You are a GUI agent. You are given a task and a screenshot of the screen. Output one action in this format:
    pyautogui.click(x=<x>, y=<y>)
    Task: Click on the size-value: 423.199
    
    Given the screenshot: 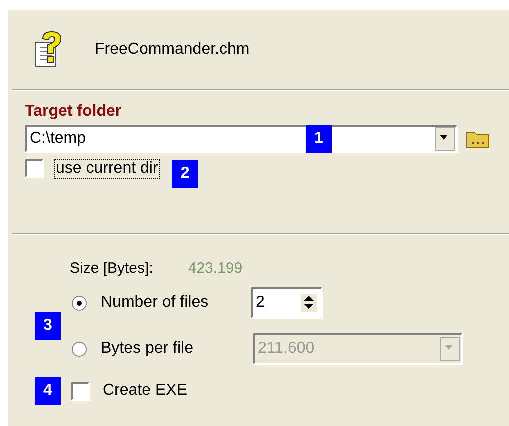 What is the action you would take?
    pyautogui.click(x=215, y=268)
    